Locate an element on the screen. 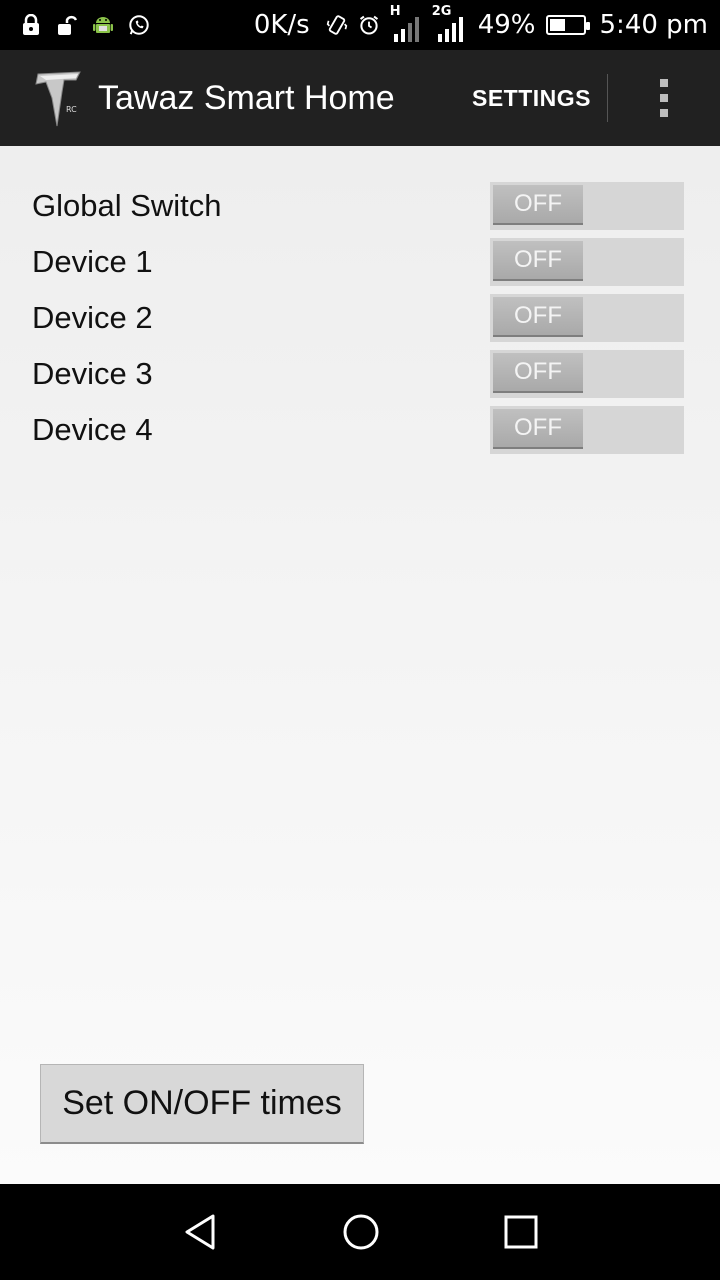  device-1-toggle: OFF is located at coordinates (587, 262).